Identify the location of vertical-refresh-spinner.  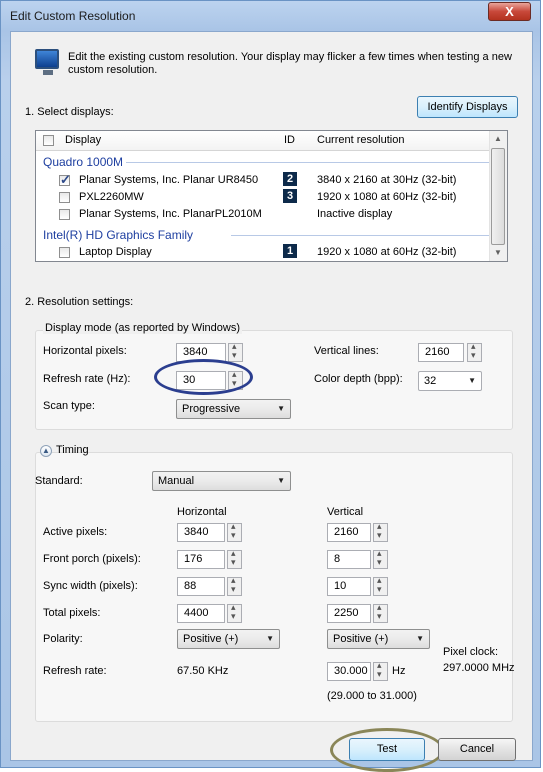
(380, 670).